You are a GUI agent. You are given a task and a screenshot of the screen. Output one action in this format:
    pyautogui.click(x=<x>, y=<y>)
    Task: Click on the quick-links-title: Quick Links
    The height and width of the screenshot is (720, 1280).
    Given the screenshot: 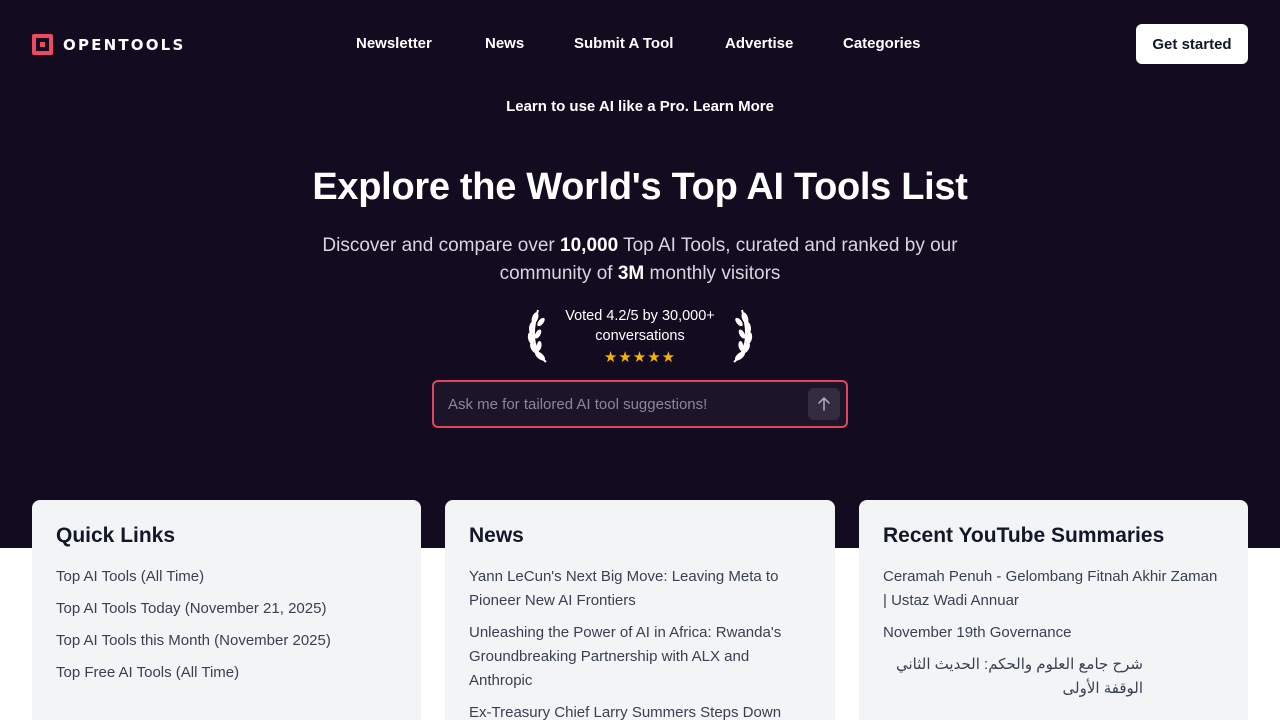 What is the action you would take?
    pyautogui.click(x=116, y=535)
    